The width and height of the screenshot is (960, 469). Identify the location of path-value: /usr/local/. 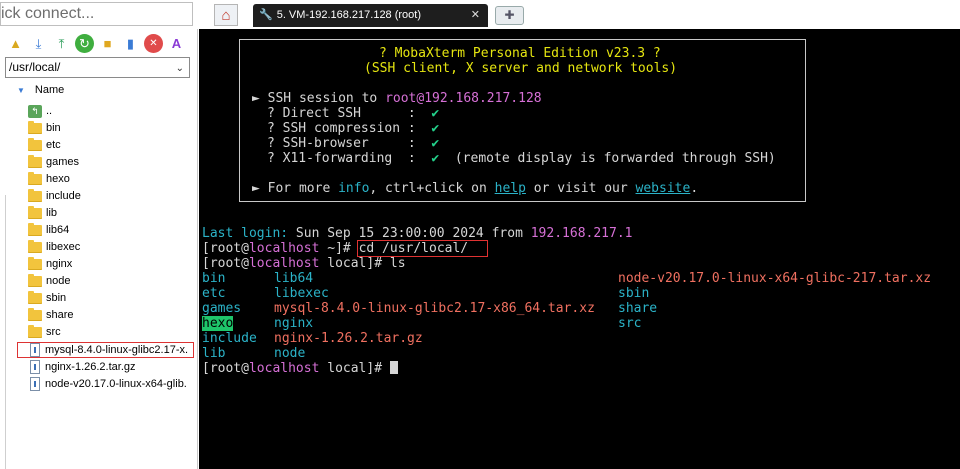
(35, 67).